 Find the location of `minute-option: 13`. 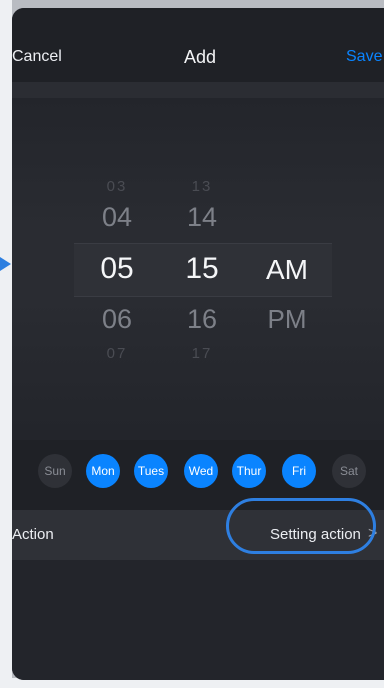

minute-option: 13 is located at coordinates (202, 186).